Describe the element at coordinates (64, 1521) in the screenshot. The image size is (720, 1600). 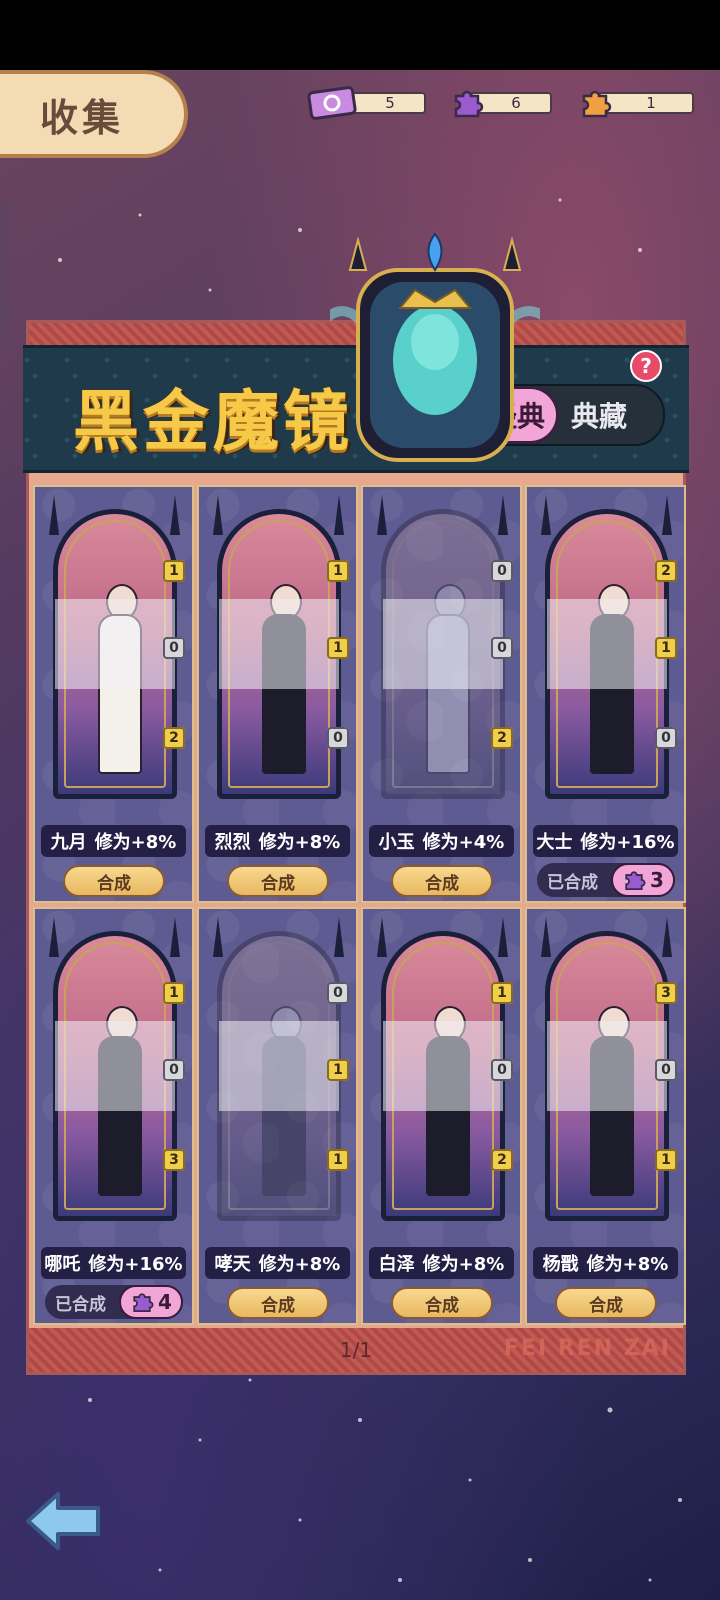
I see `back-arrow-icon` at that location.